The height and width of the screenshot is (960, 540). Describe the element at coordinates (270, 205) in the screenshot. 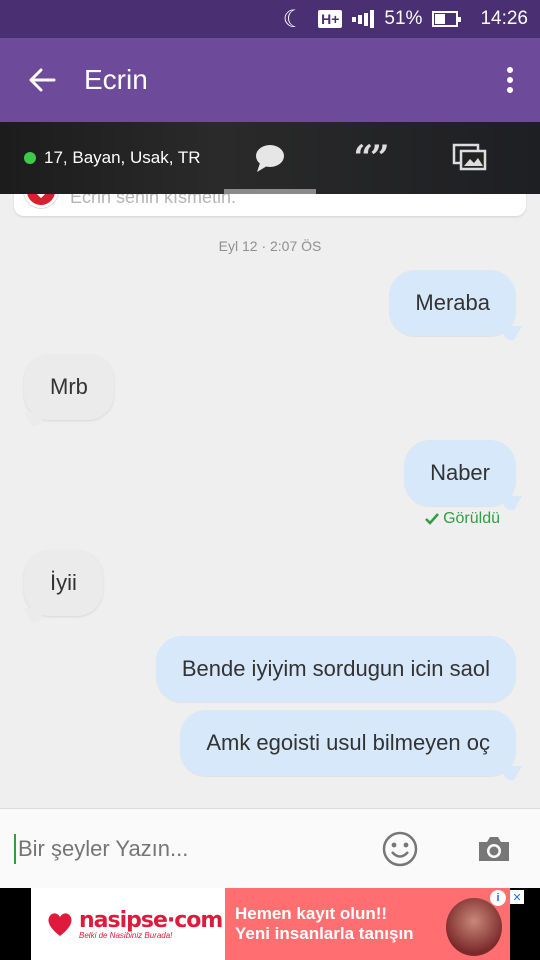

I see `match-card: Ecrin senin kısmetin.` at that location.